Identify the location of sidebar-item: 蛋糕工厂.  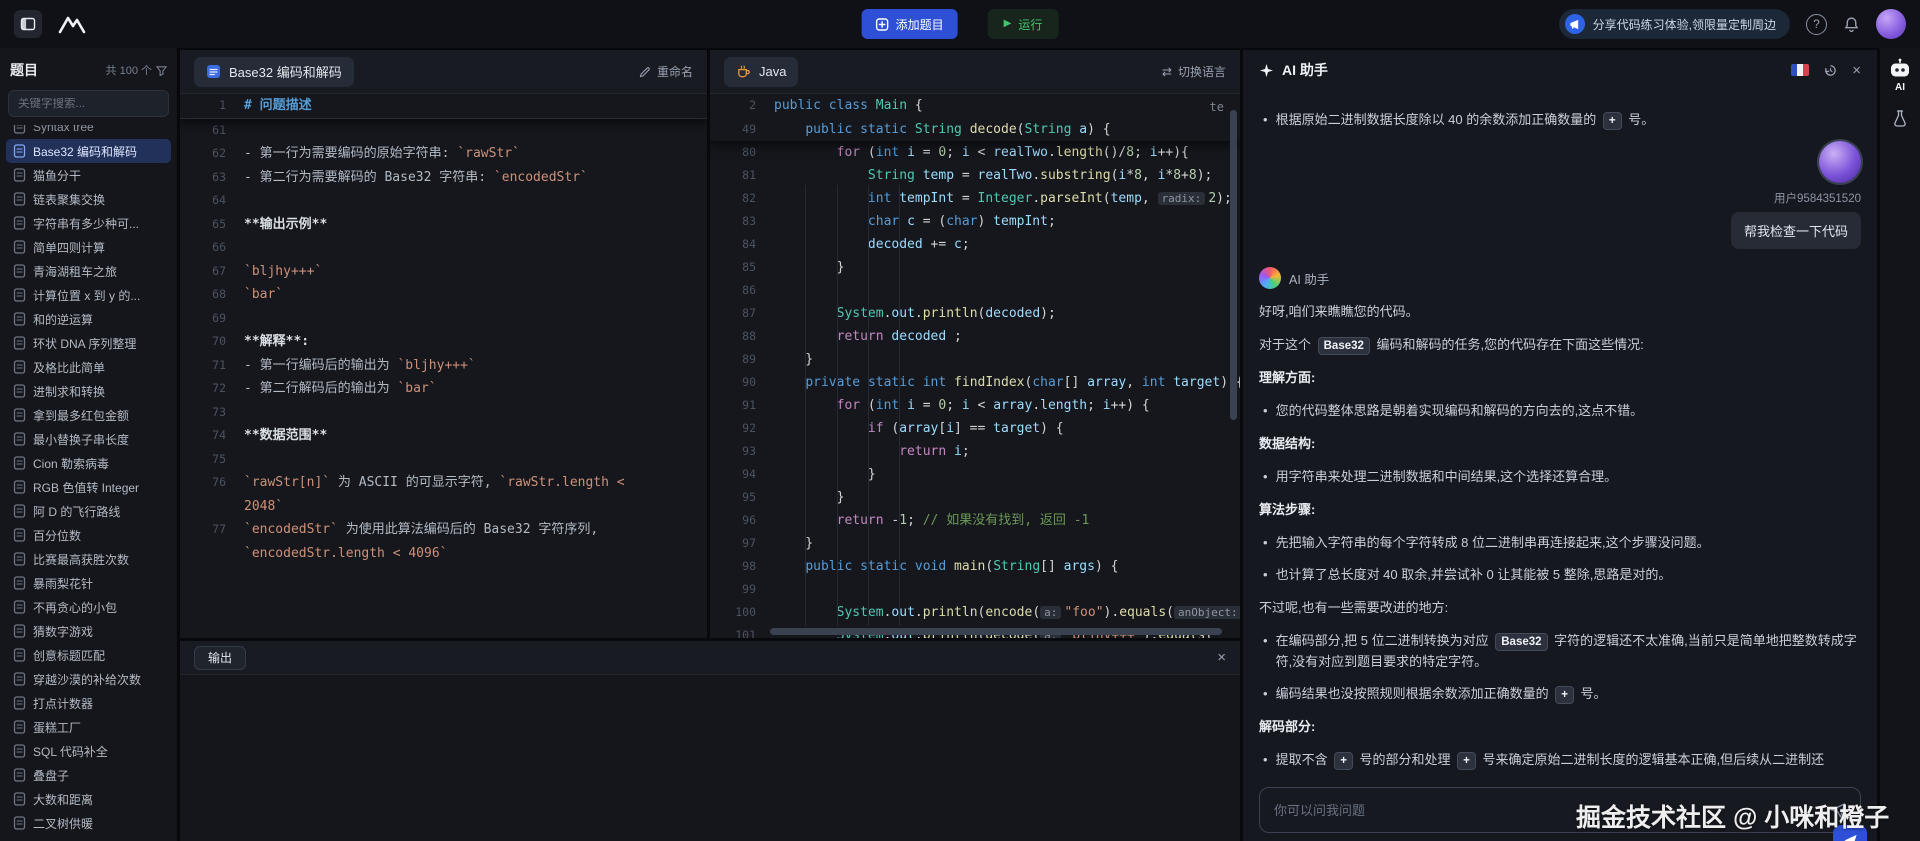
(88, 727).